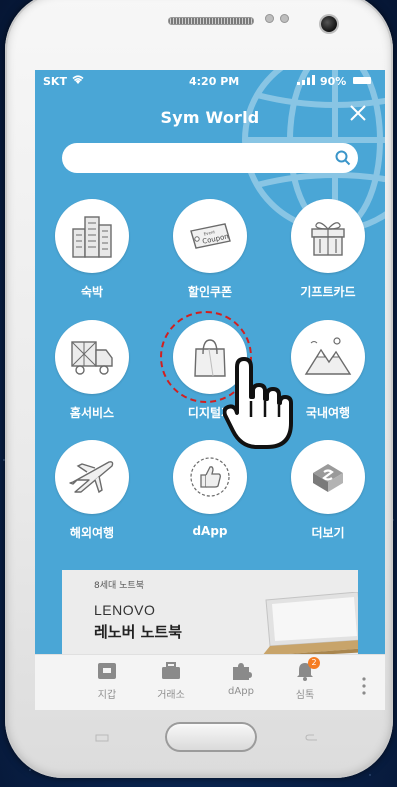  What do you see at coordinates (210, 117) in the screenshot?
I see `page-title: Sym World` at bounding box center [210, 117].